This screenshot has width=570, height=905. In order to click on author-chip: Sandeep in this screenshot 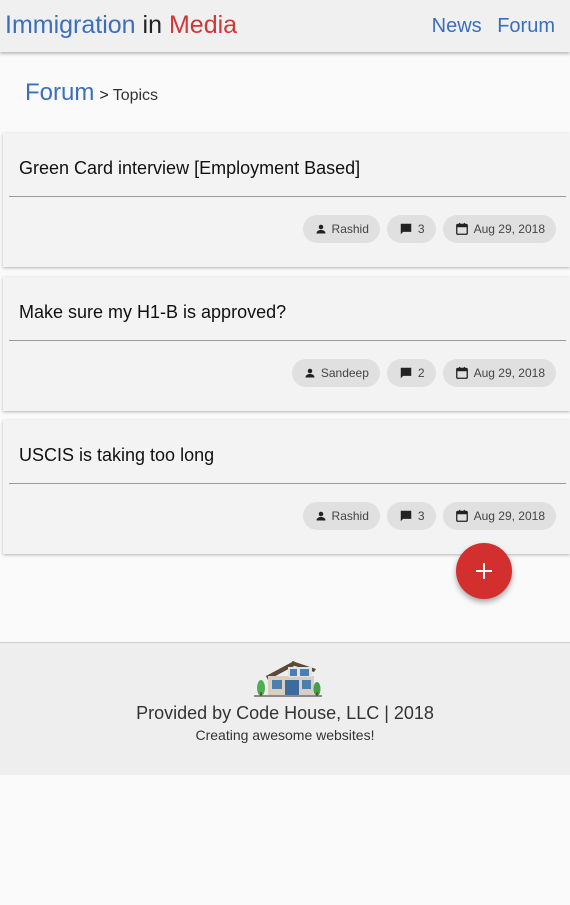, I will do `click(335, 373)`.